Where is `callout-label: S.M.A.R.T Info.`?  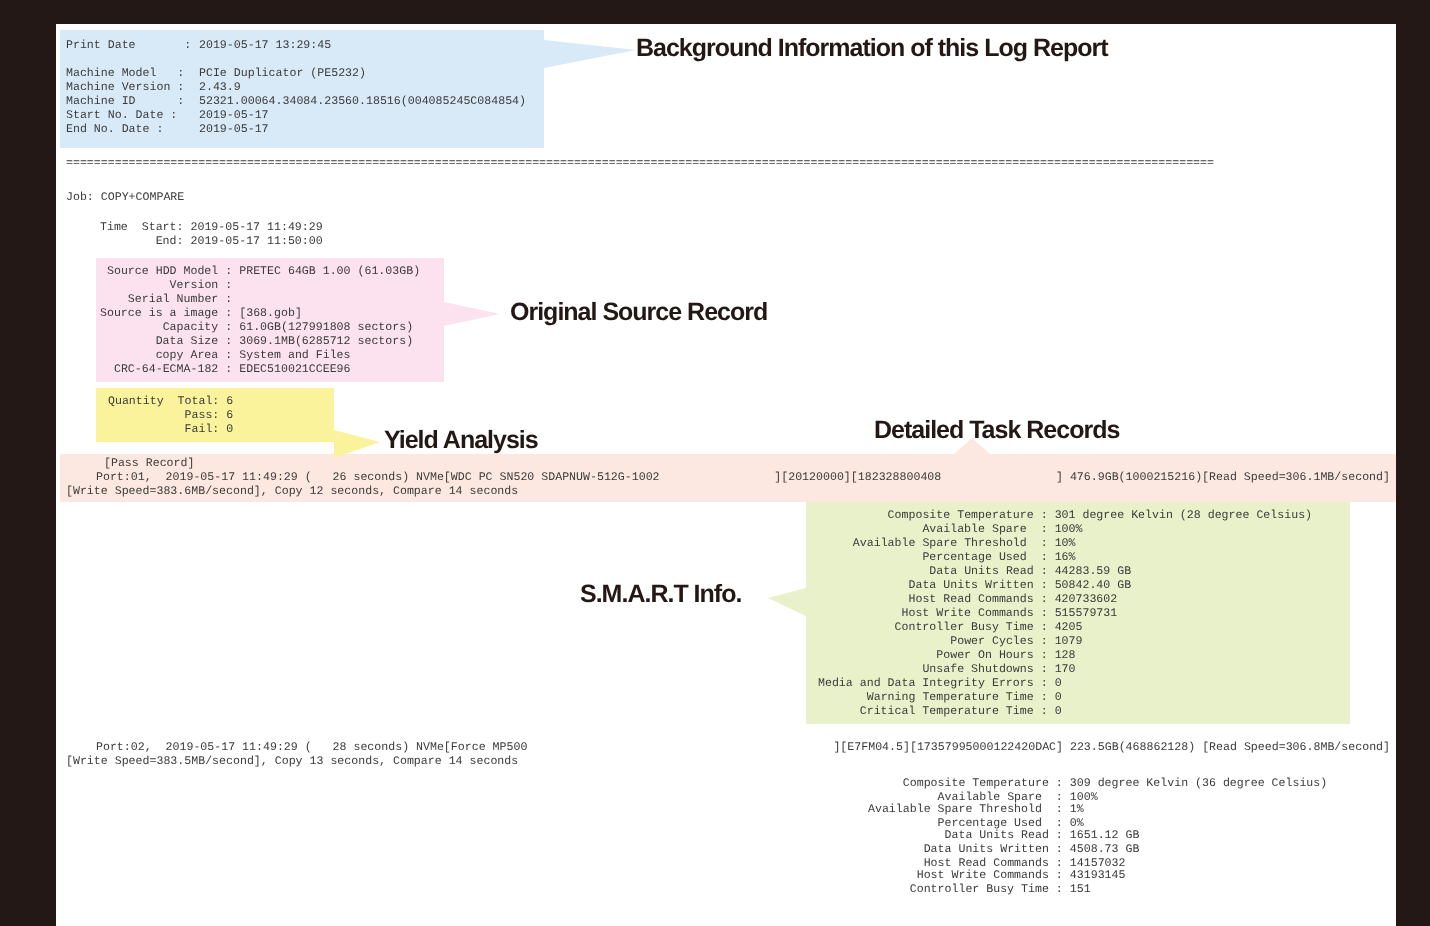 callout-label: S.M.A.R.T Info. is located at coordinates (661, 595).